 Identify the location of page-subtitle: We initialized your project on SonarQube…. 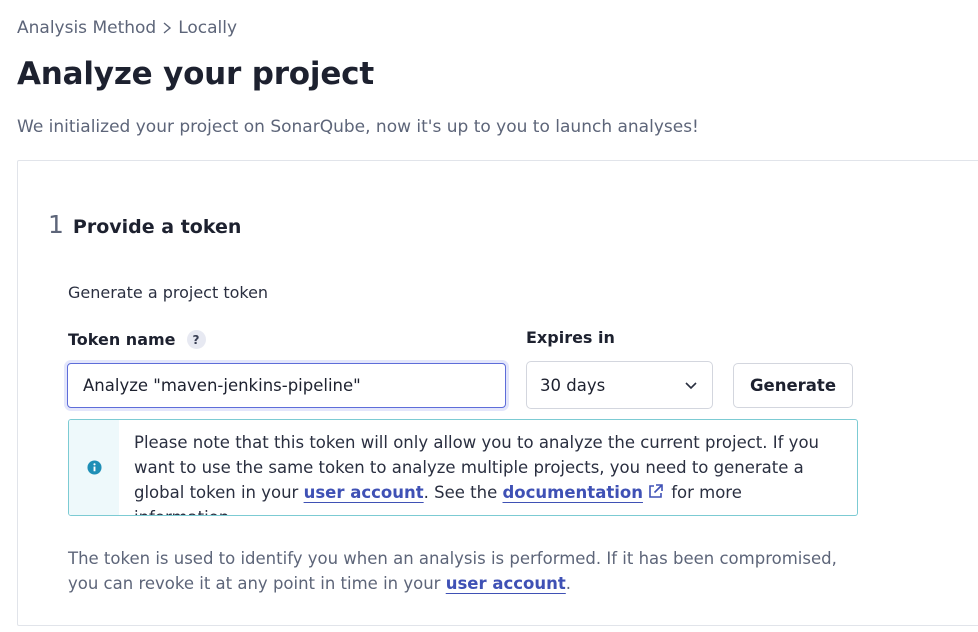
(358, 127).